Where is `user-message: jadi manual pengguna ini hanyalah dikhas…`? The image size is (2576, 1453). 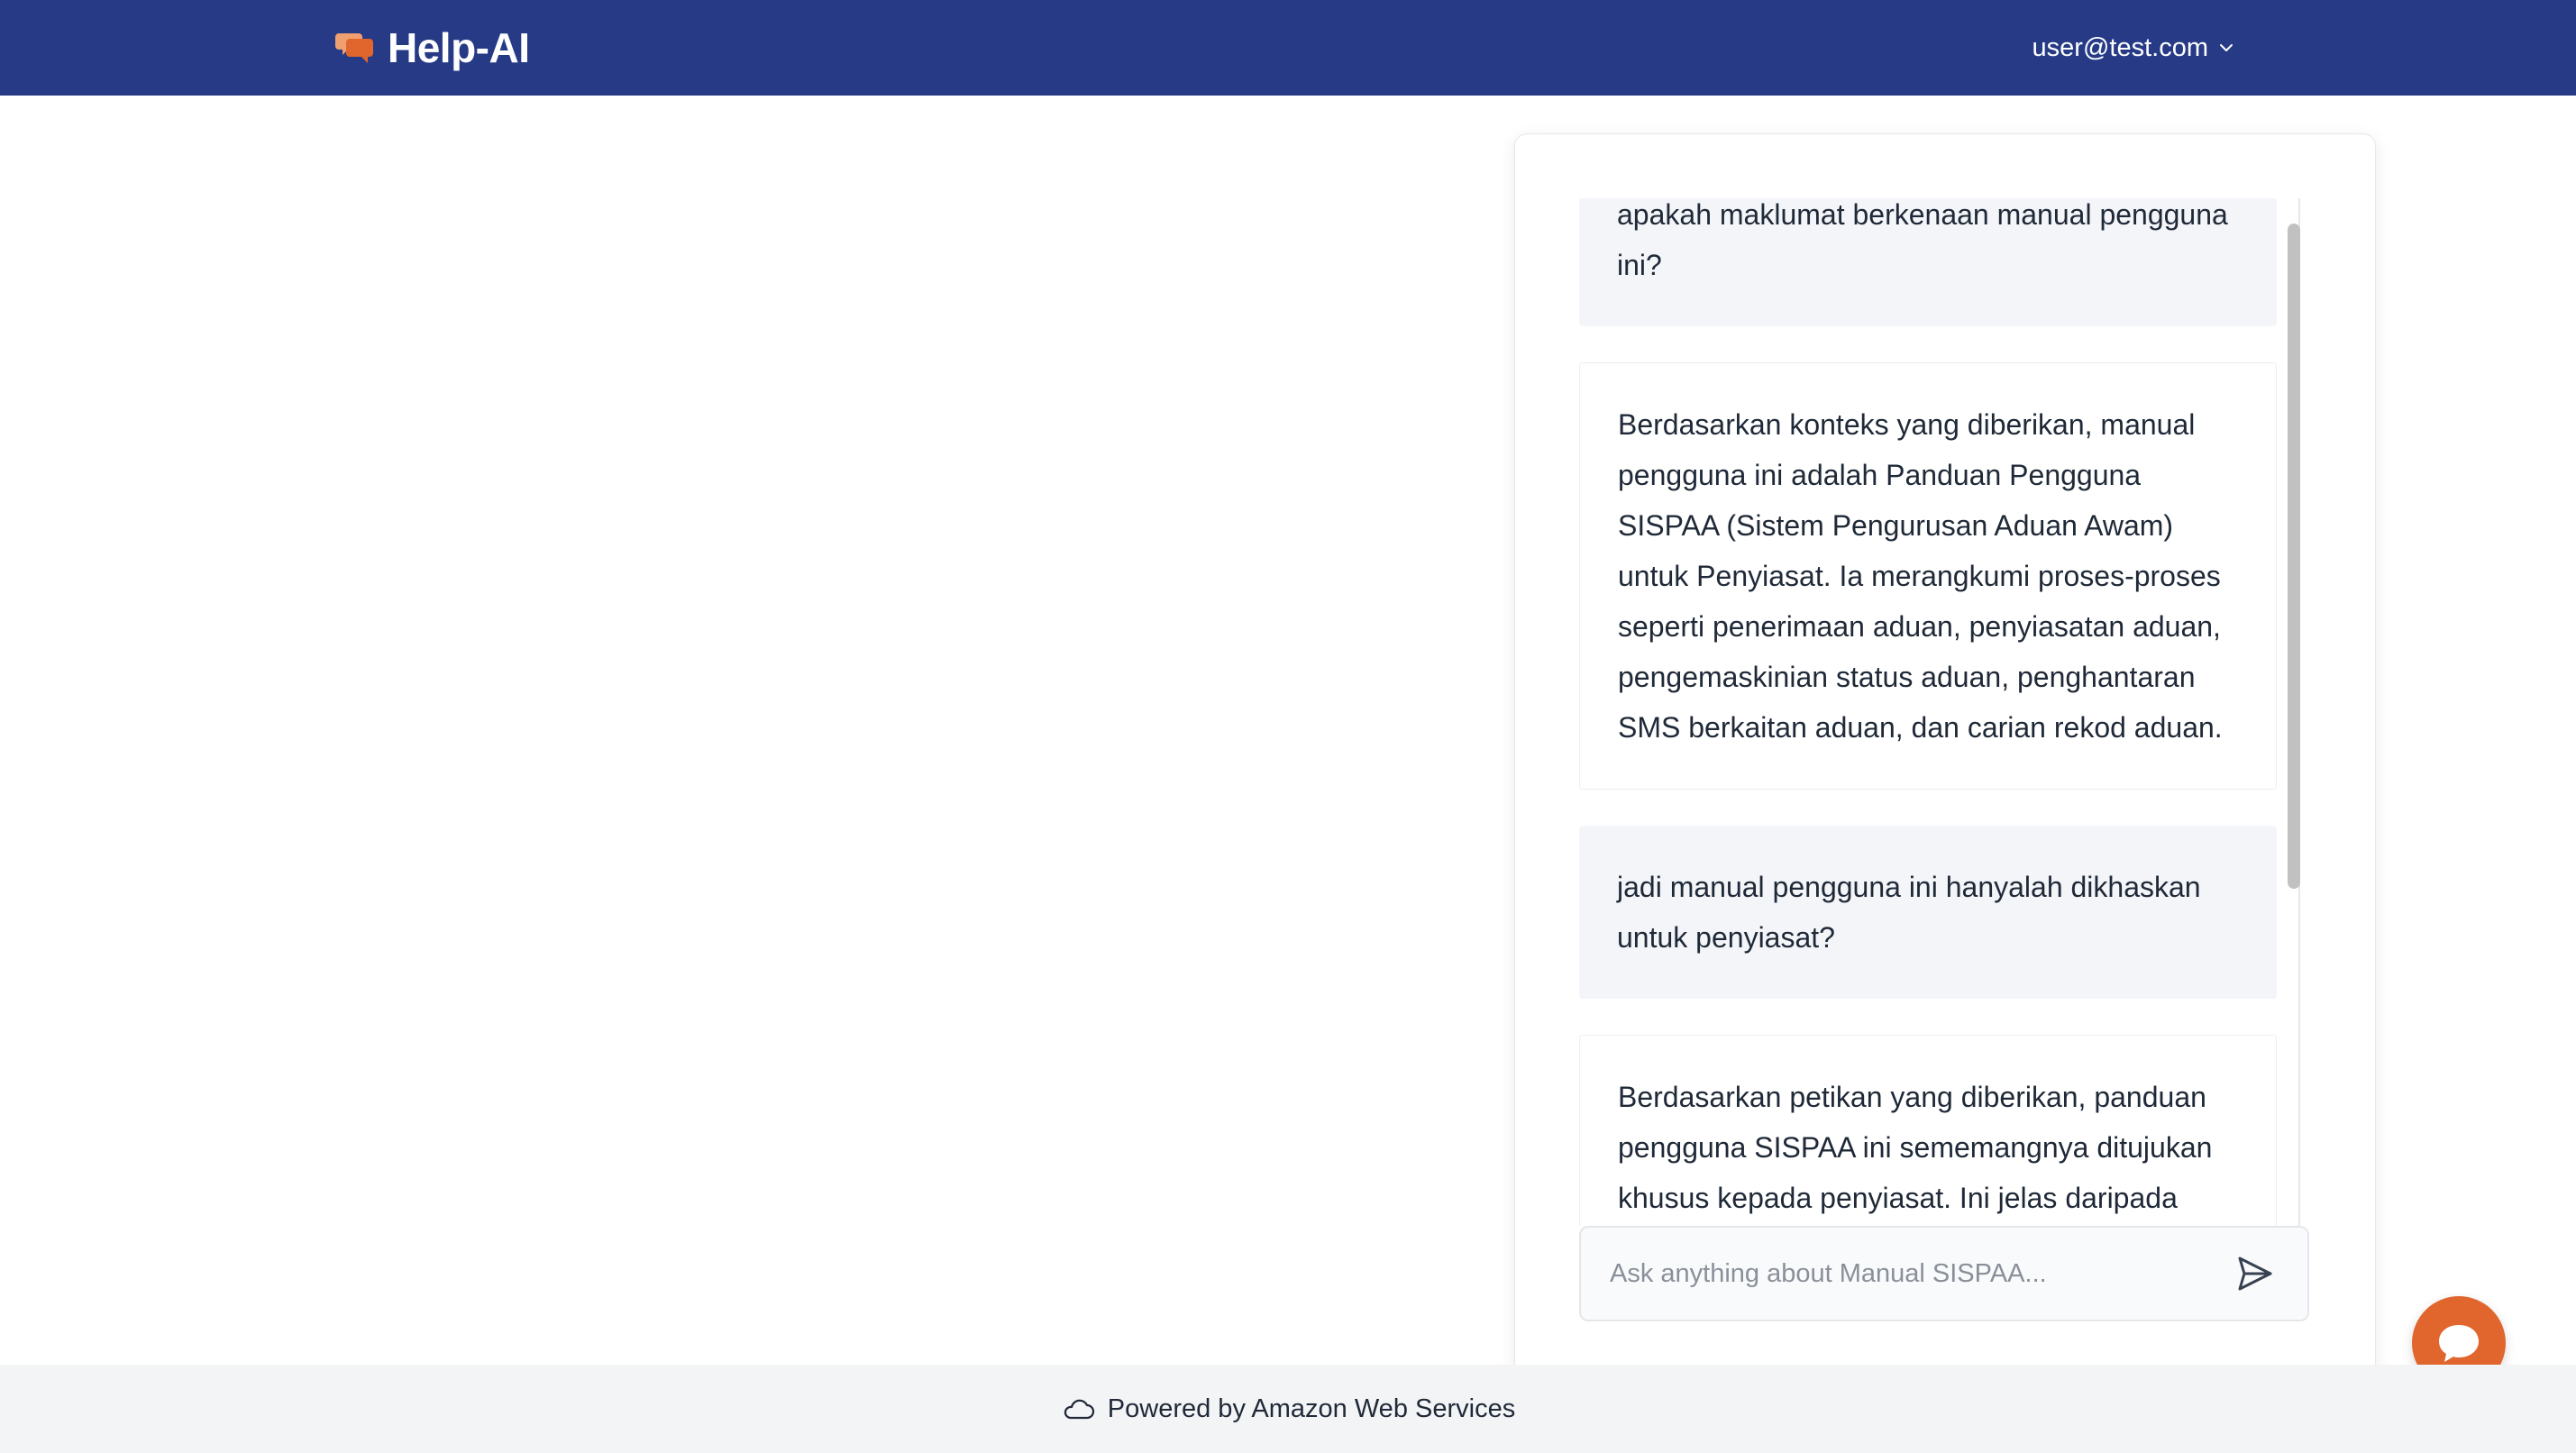 user-message: jadi manual pengguna ini hanyalah dikhas… is located at coordinates (1928, 912).